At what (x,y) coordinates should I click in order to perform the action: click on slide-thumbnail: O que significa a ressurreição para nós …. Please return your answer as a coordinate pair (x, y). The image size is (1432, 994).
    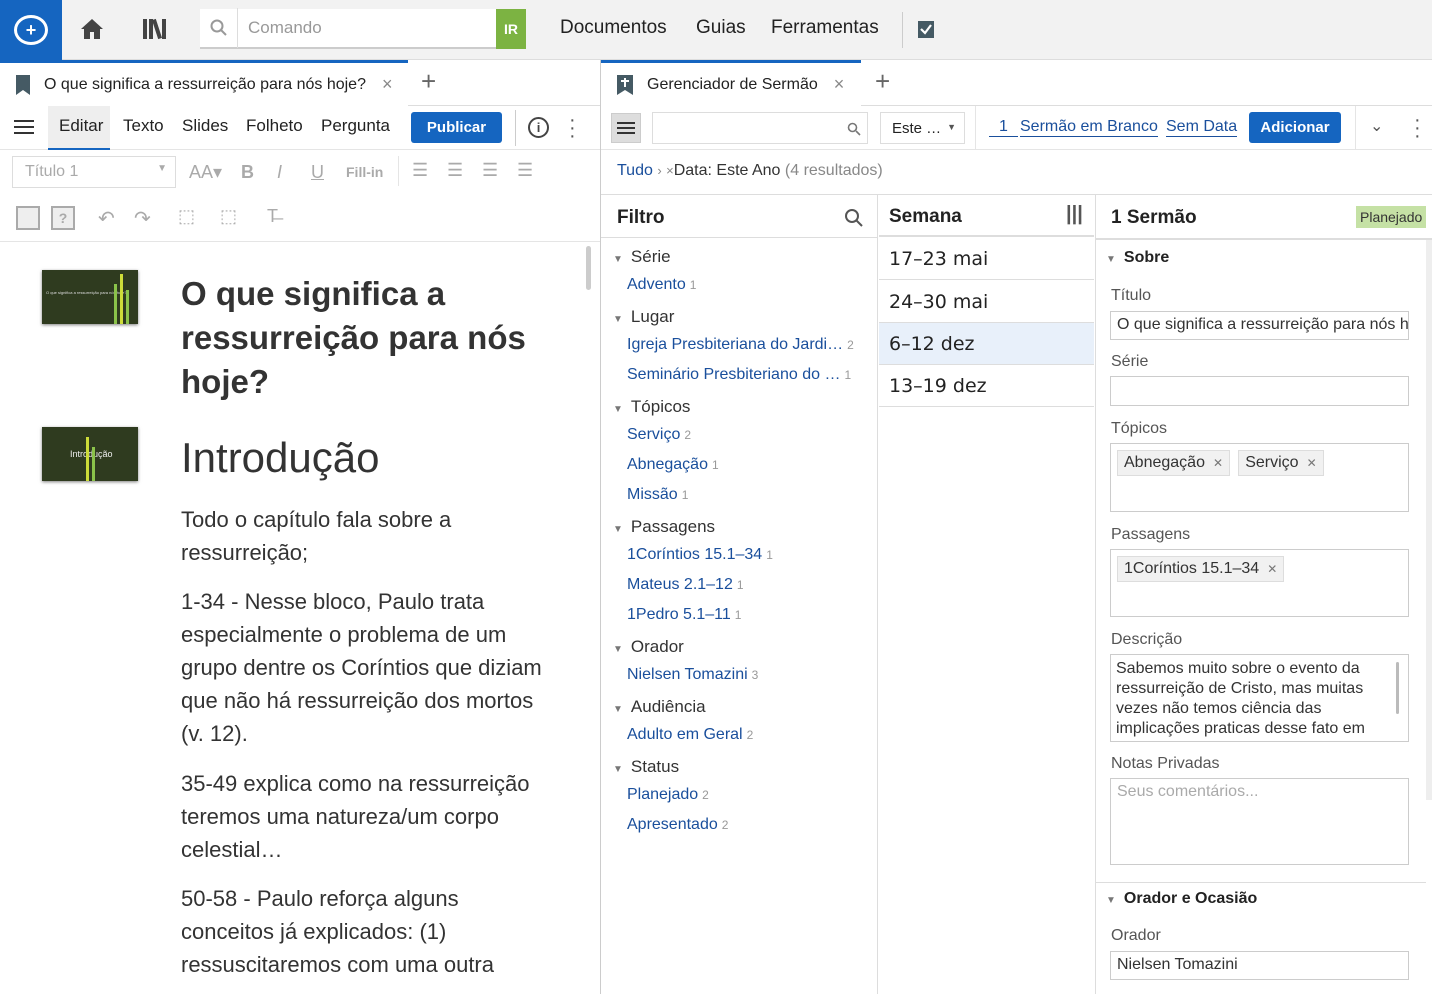
    Looking at the image, I should click on (90, 297).